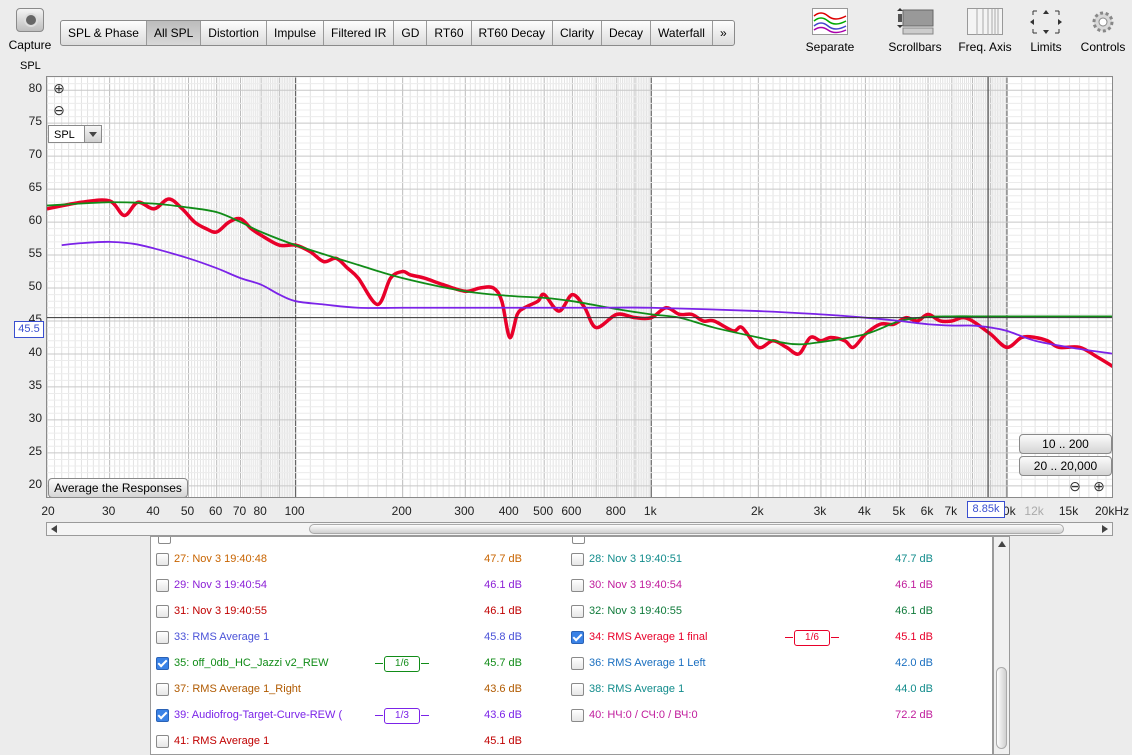  What do you see at coordinates (627, 33) in the screenshot?
I see `tab-decay: Decay` at bounding box center [627, 33].